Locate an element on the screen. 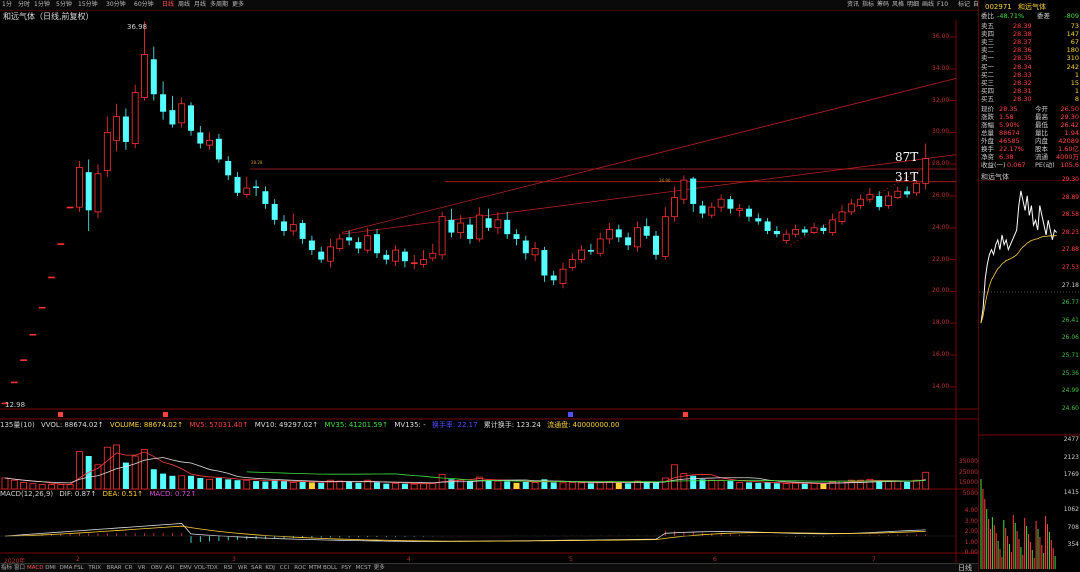  stat-value: 28.35 is located at coordinates (1008, 109).